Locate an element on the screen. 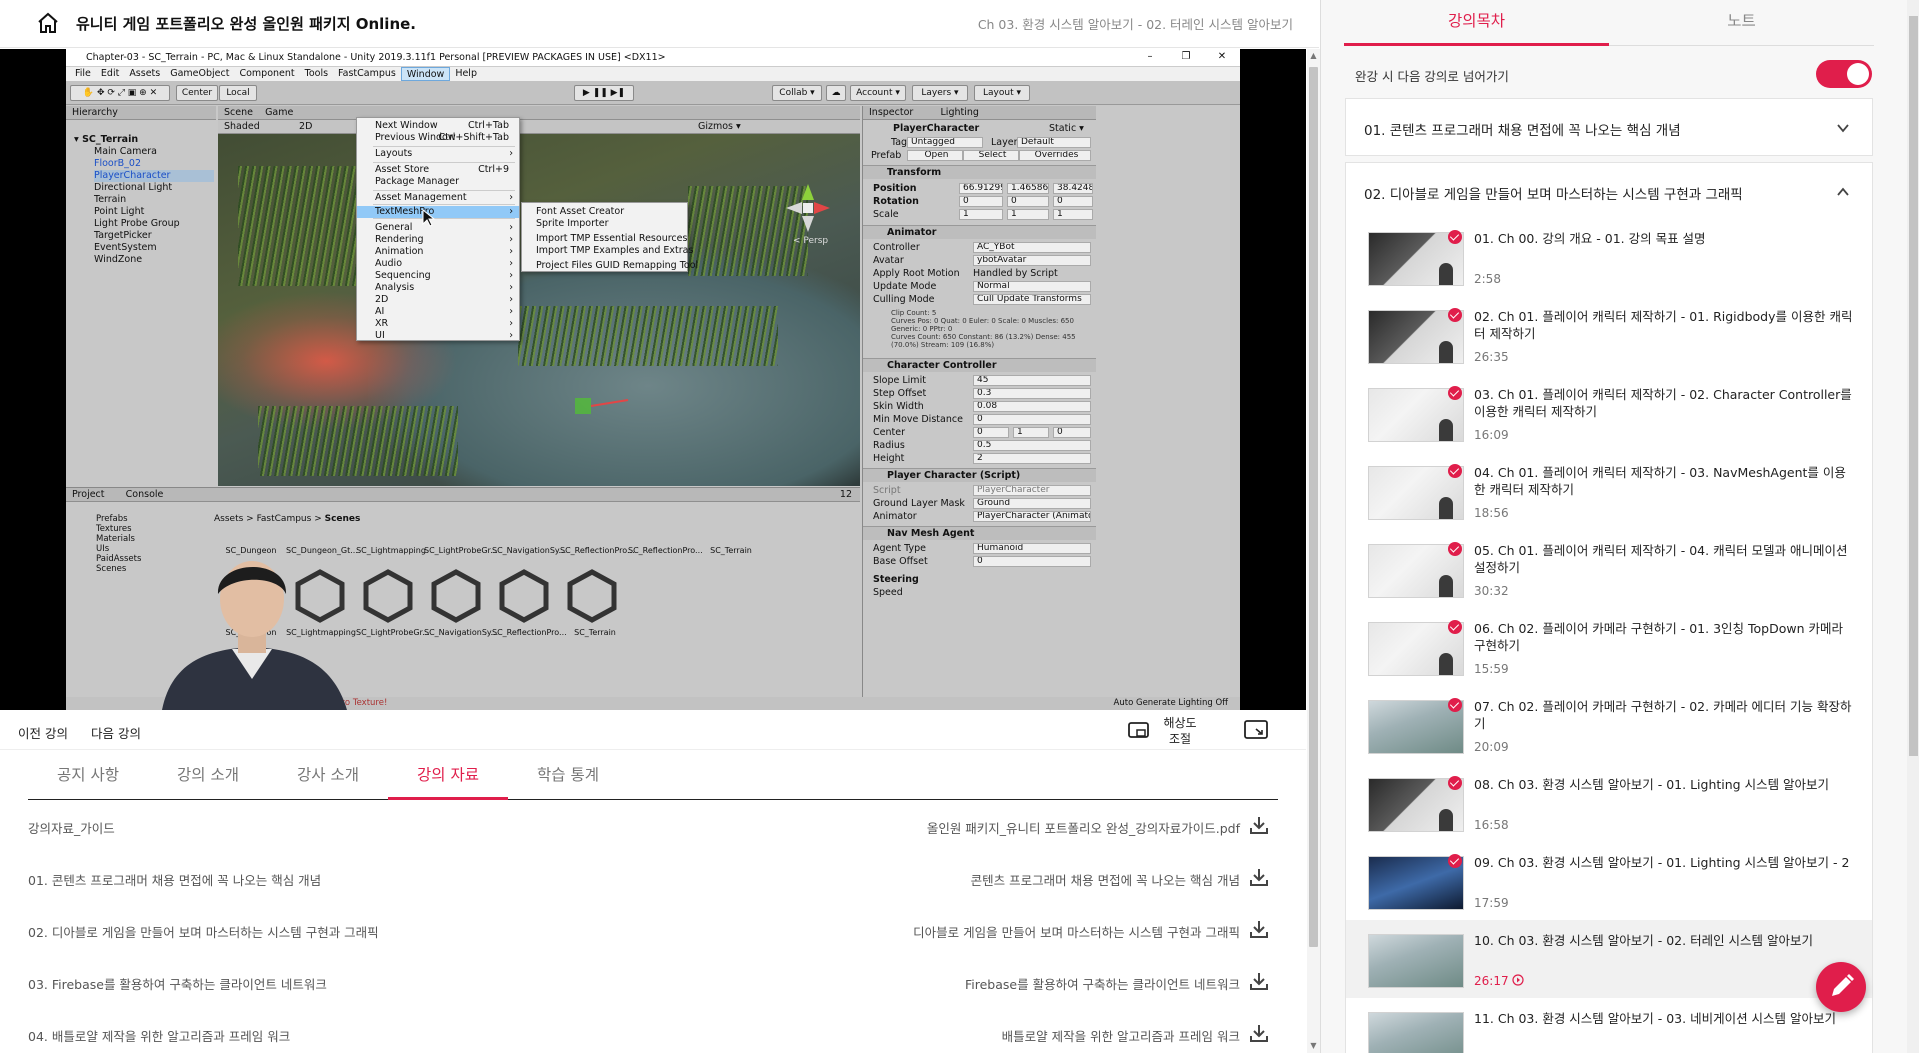 The image size is (1919, 1053). material-file-name: Firebase를 활용하여 구축하는 클라이언트 네트워크 is located at coordinates (1102, 983).